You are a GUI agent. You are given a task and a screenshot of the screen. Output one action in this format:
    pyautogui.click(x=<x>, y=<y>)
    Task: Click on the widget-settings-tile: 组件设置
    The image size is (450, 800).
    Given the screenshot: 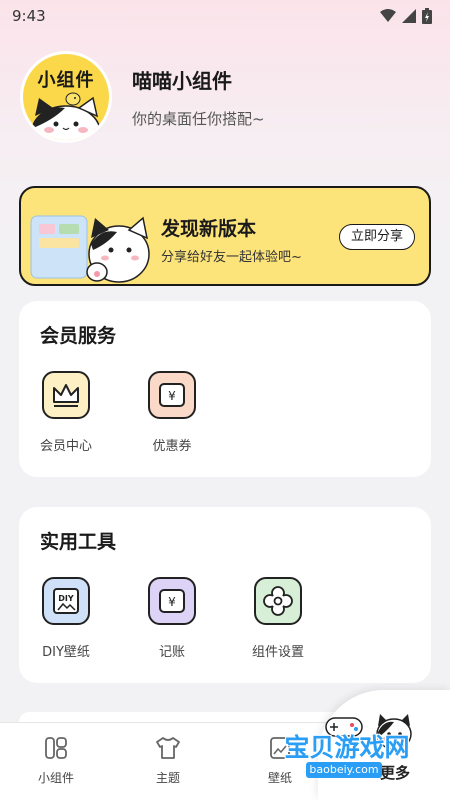 What is the action you would take?
    pyautogui.click(x=278, y=618)
    